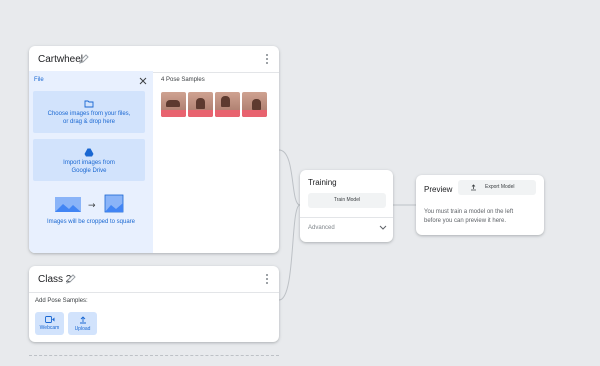 The height and width of the screenshot is (366, 600). Describe the element at coordinates (347, 200) in the screenshot. I see `train-model-button: Train Model` at that location.